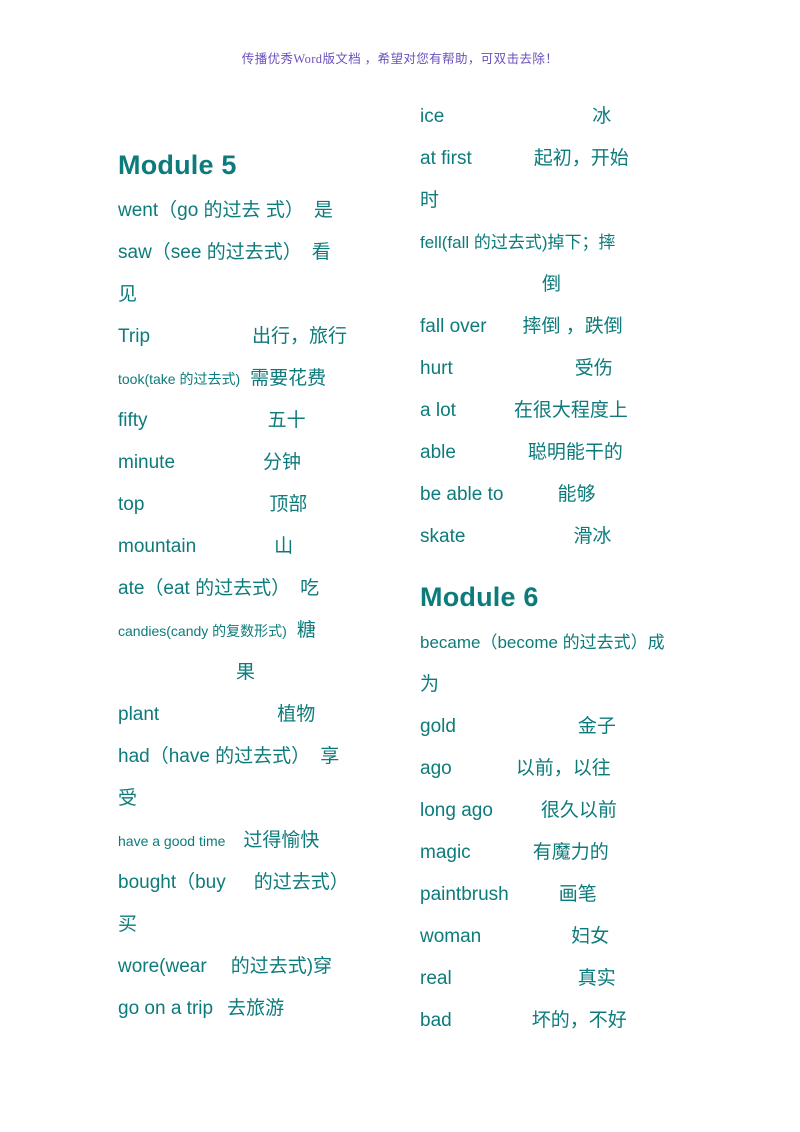 Image resolution: width=800 pixels, height=1132 pixels. I want to click on vocab-row: be able to 能够, so click(601, 495).